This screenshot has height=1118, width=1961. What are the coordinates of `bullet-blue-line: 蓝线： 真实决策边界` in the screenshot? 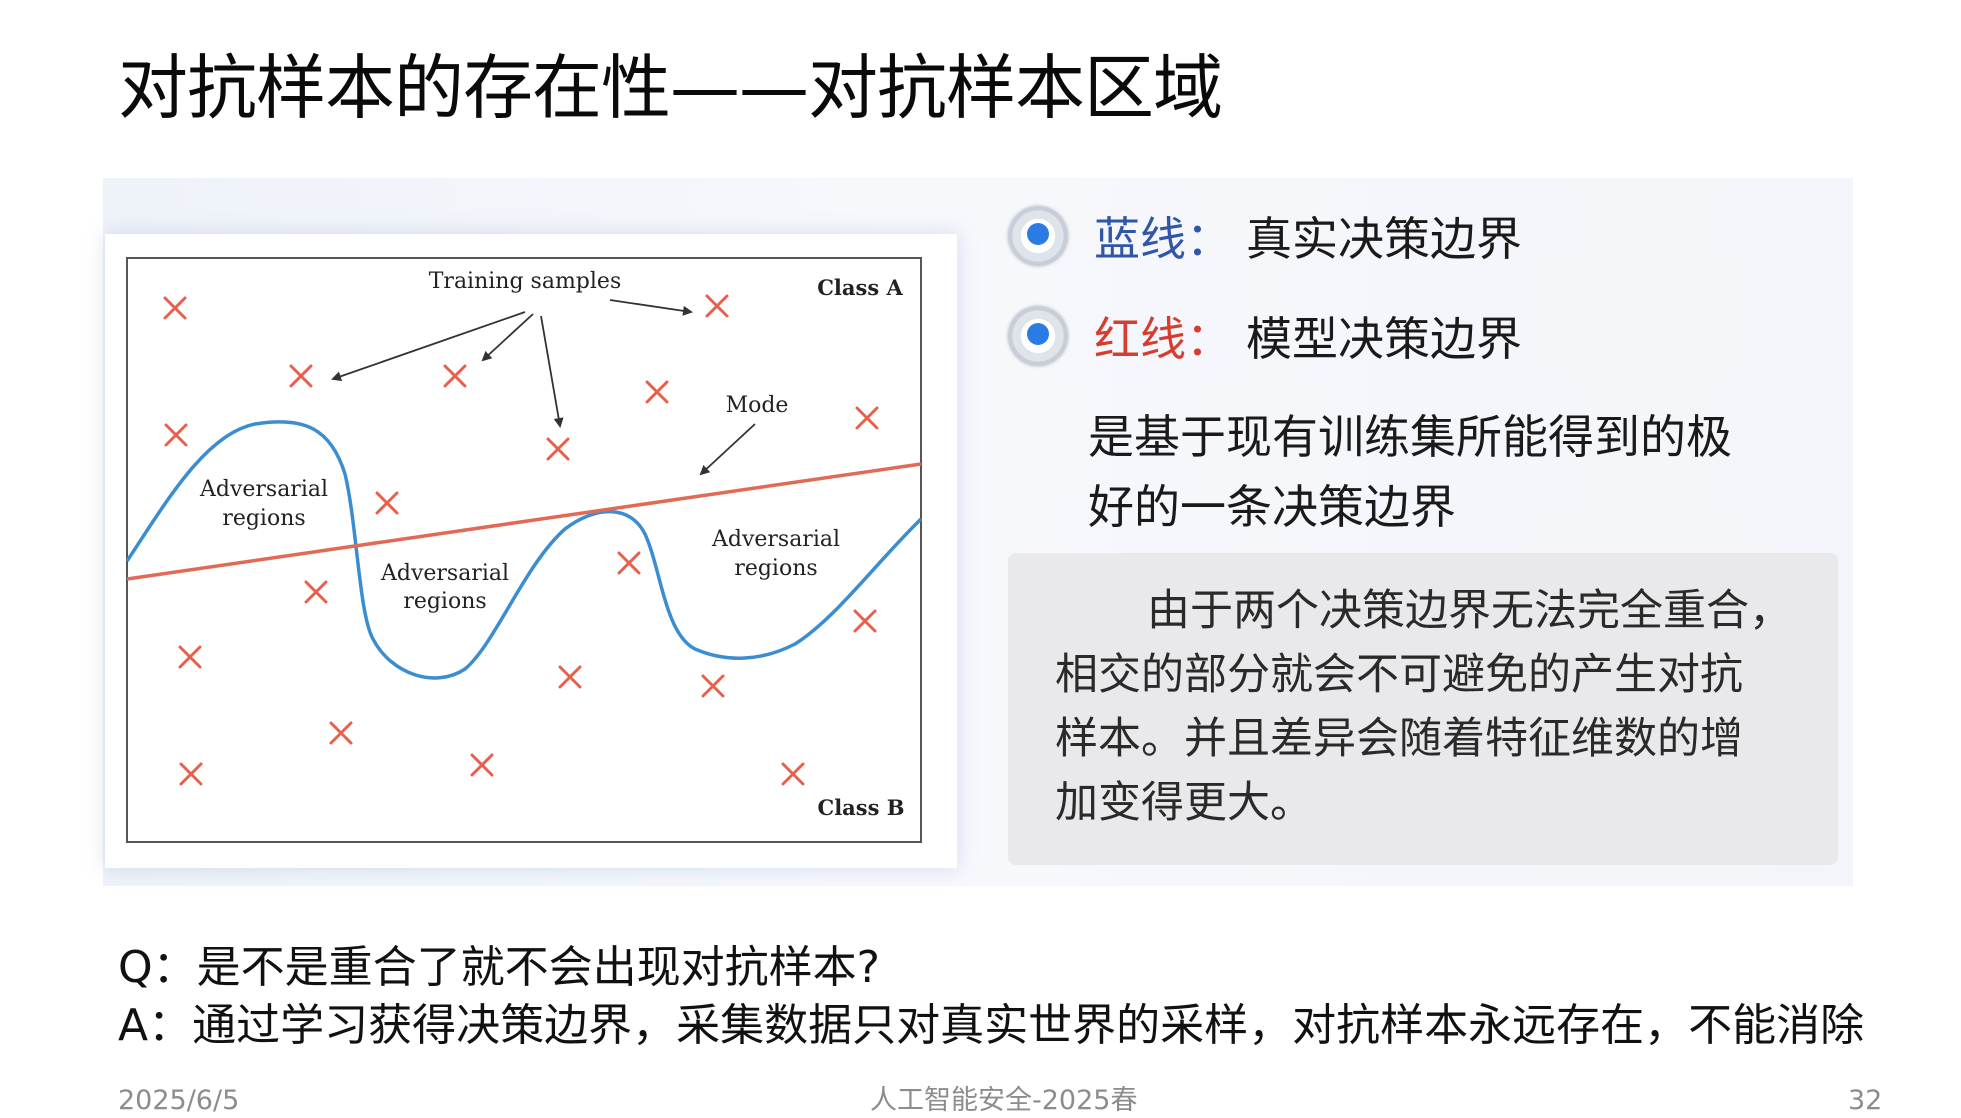 It's located at (1265, 236).